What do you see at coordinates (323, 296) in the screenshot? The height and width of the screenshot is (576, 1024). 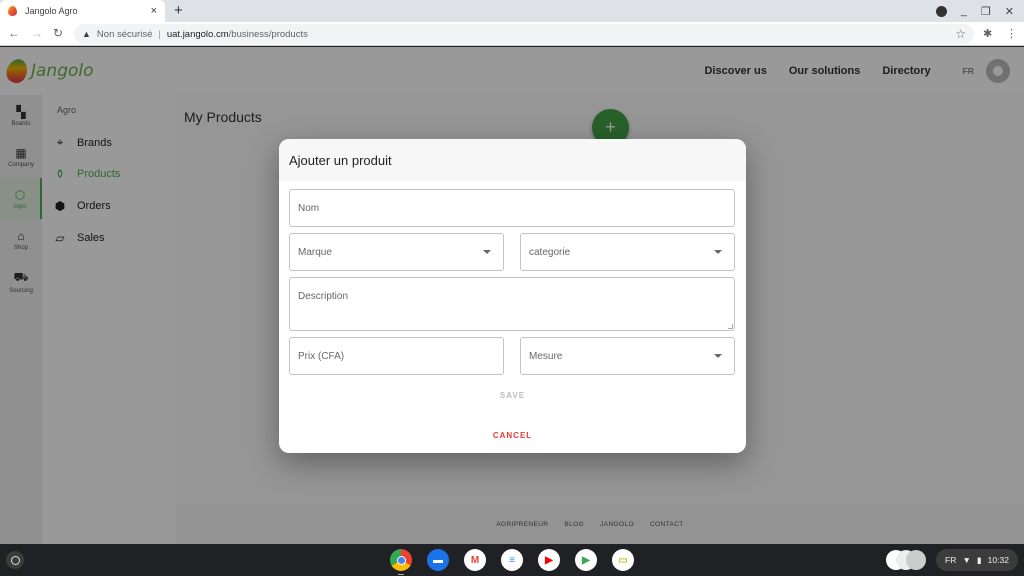 I see `description-placeholder: Description` at bounding box center [323, 296].